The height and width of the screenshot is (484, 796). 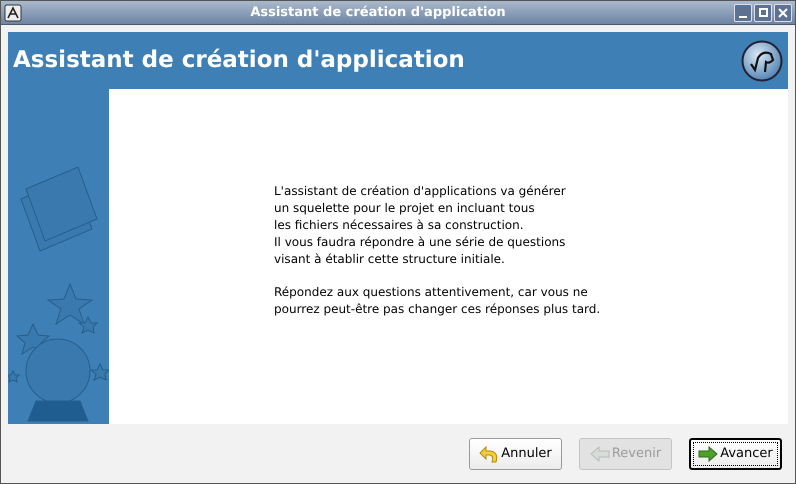 I want to click on cancel-button: Annuler, so click(x=515, y=454).